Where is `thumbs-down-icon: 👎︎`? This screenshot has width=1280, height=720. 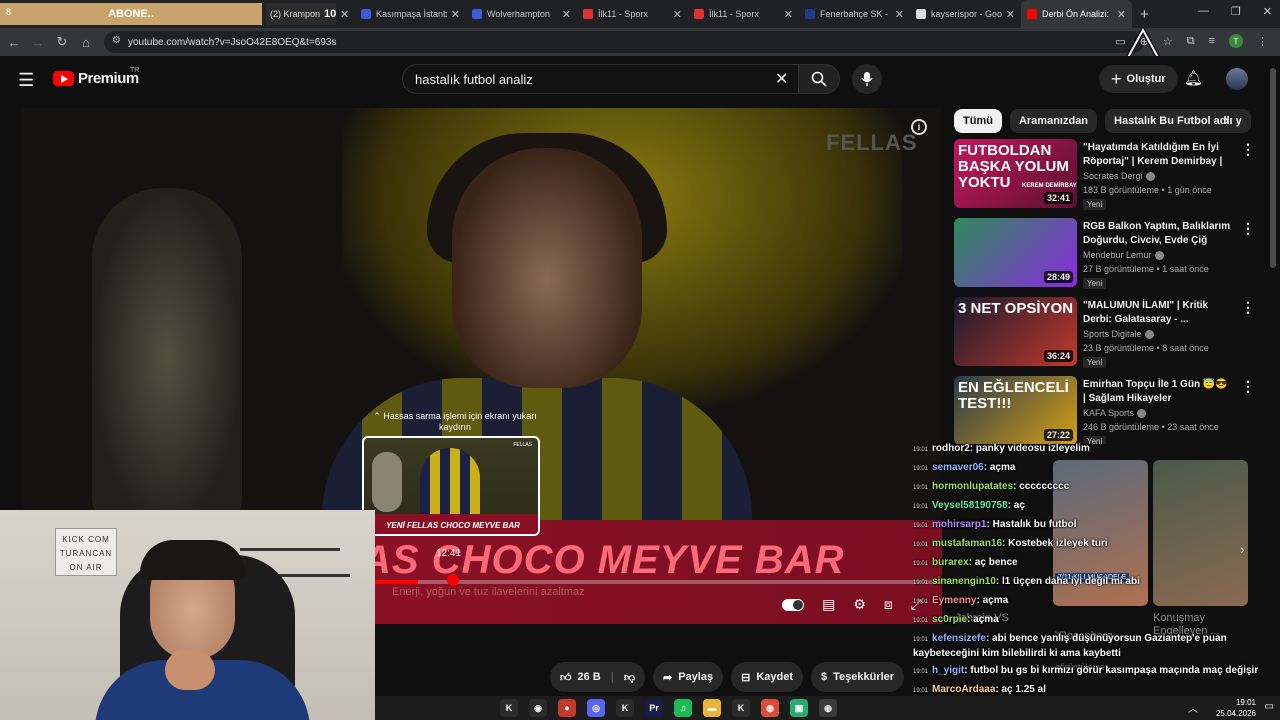 thumbs-down-icon: 👎︎ is located at coordinates (629, 677).